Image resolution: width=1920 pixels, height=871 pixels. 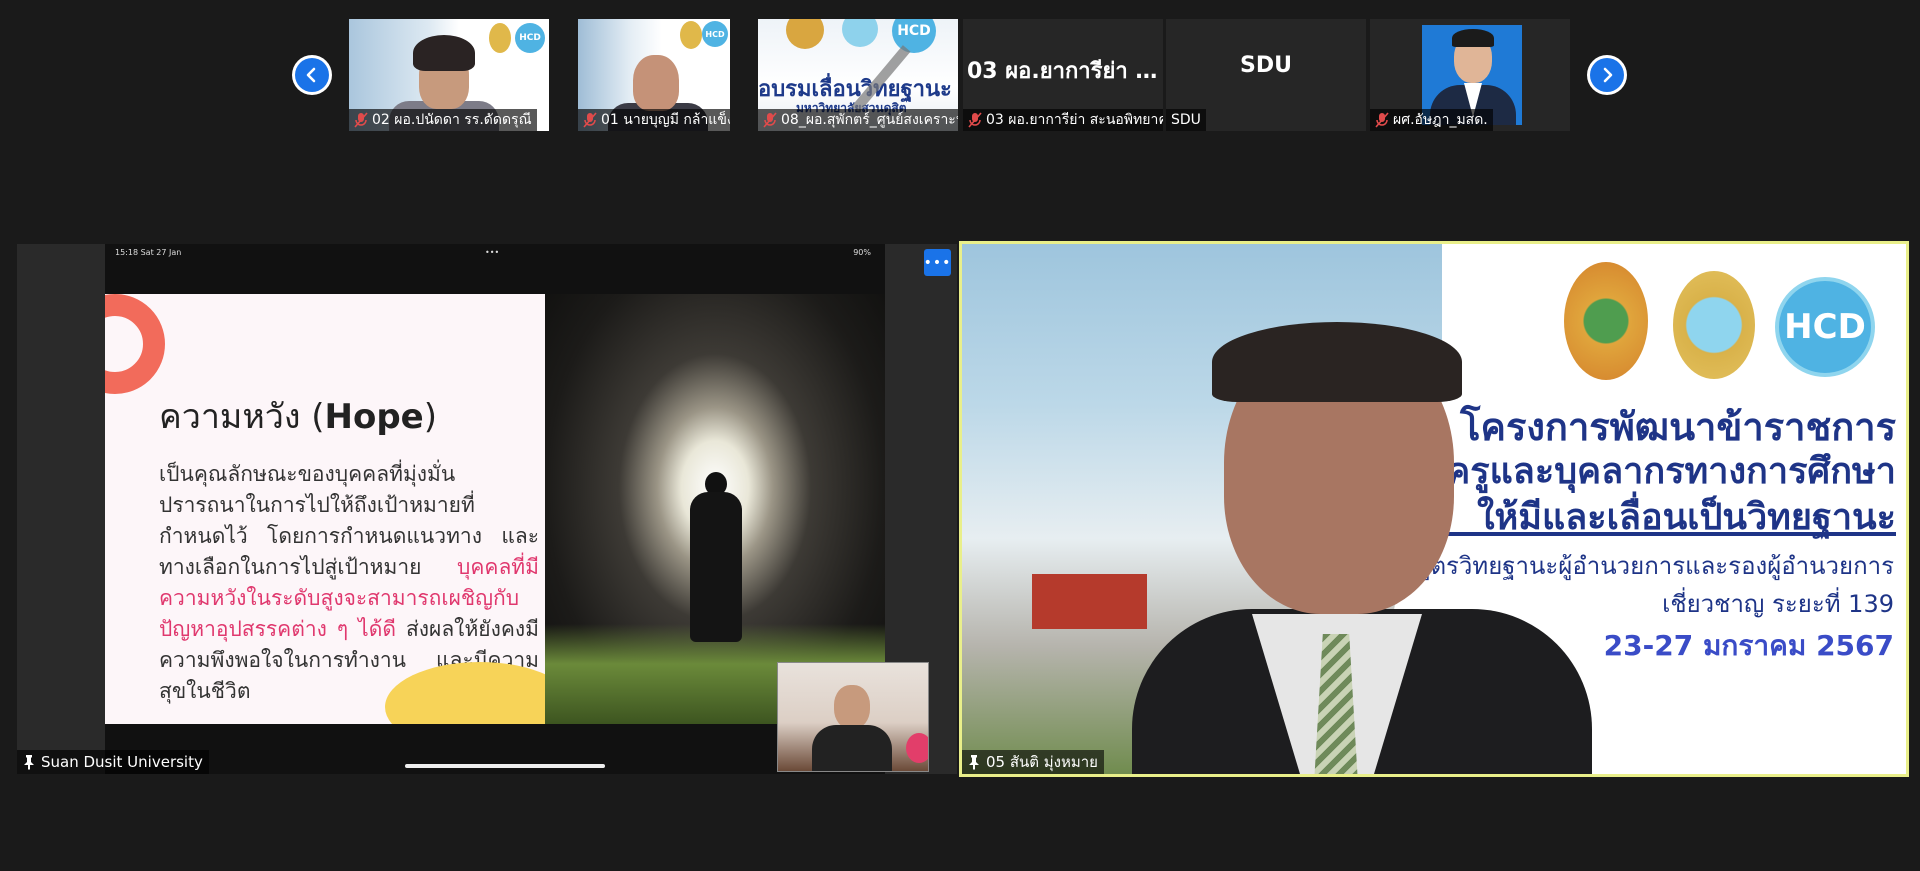 I want to click on participant-thumbnail: ผศ.อัษฎา_มสด., so click(x=1470, y=75).